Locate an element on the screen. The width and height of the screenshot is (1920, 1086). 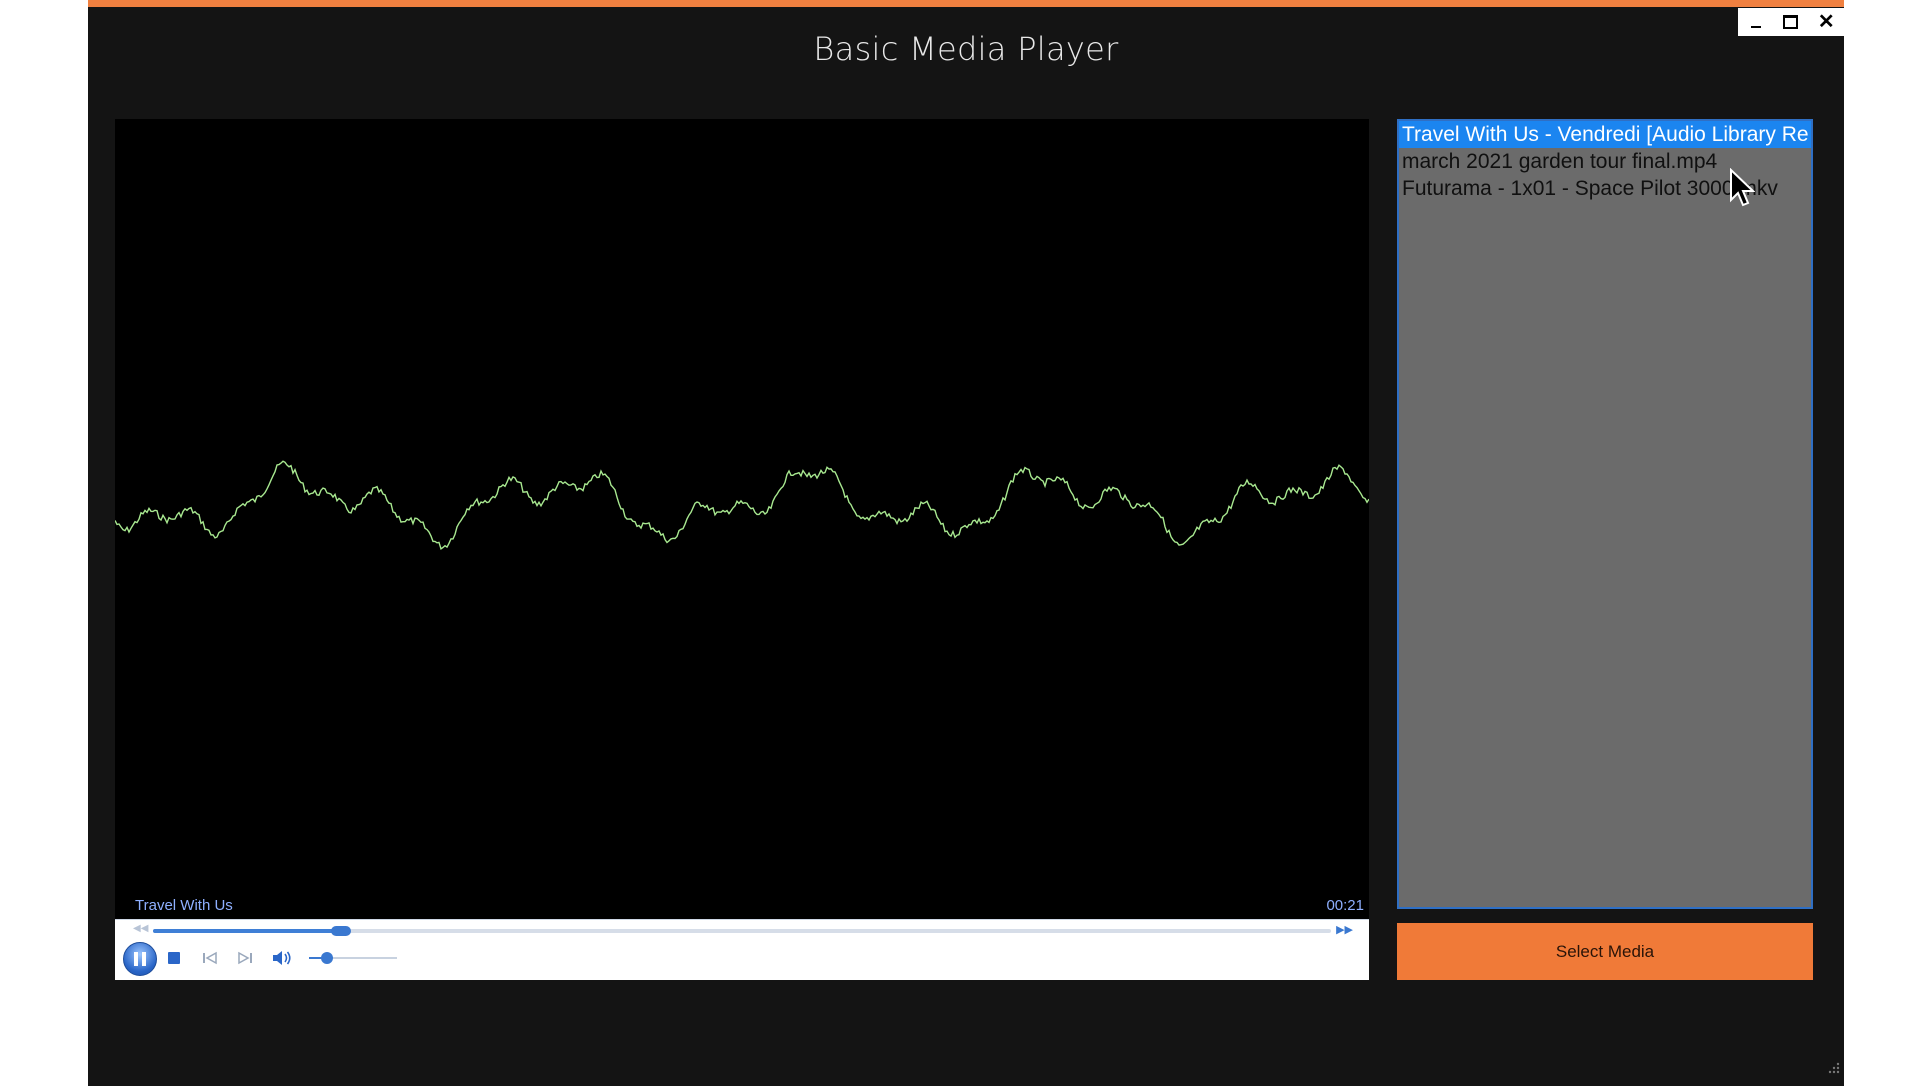
seek-bar is located at coordinates (742, 931).